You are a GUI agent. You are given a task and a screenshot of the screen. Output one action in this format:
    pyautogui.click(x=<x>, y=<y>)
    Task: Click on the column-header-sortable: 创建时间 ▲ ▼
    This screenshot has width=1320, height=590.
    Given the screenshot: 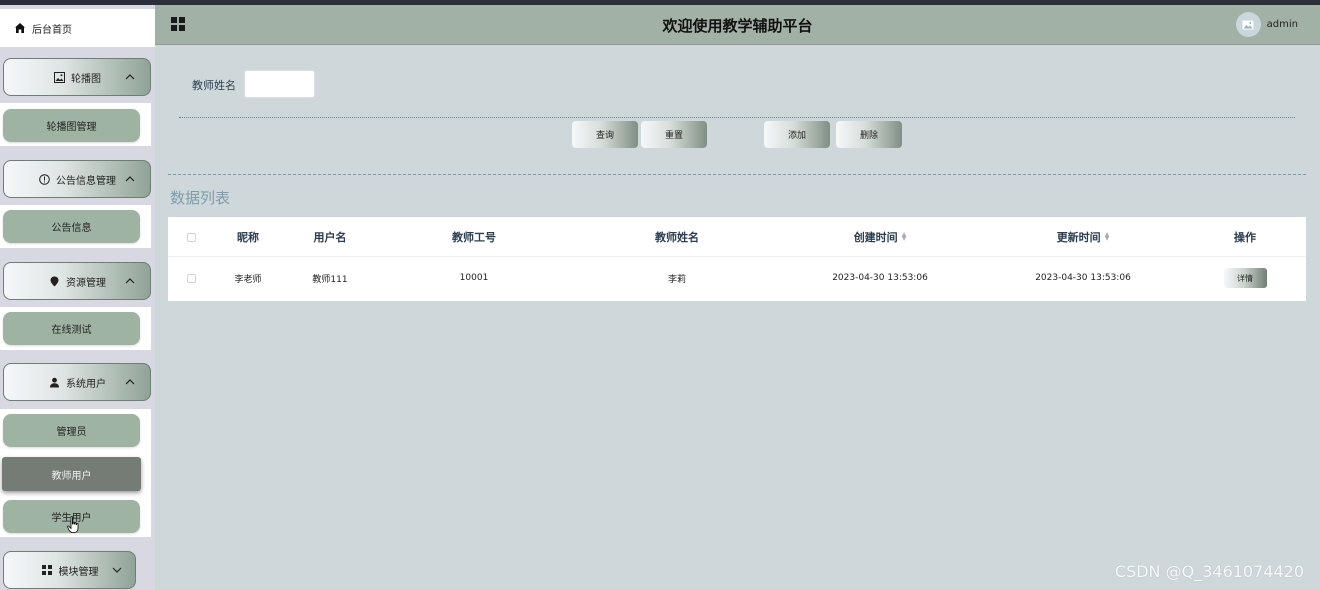 What is the action you would take?
    pyautogui.click(x=880, y=237)
    